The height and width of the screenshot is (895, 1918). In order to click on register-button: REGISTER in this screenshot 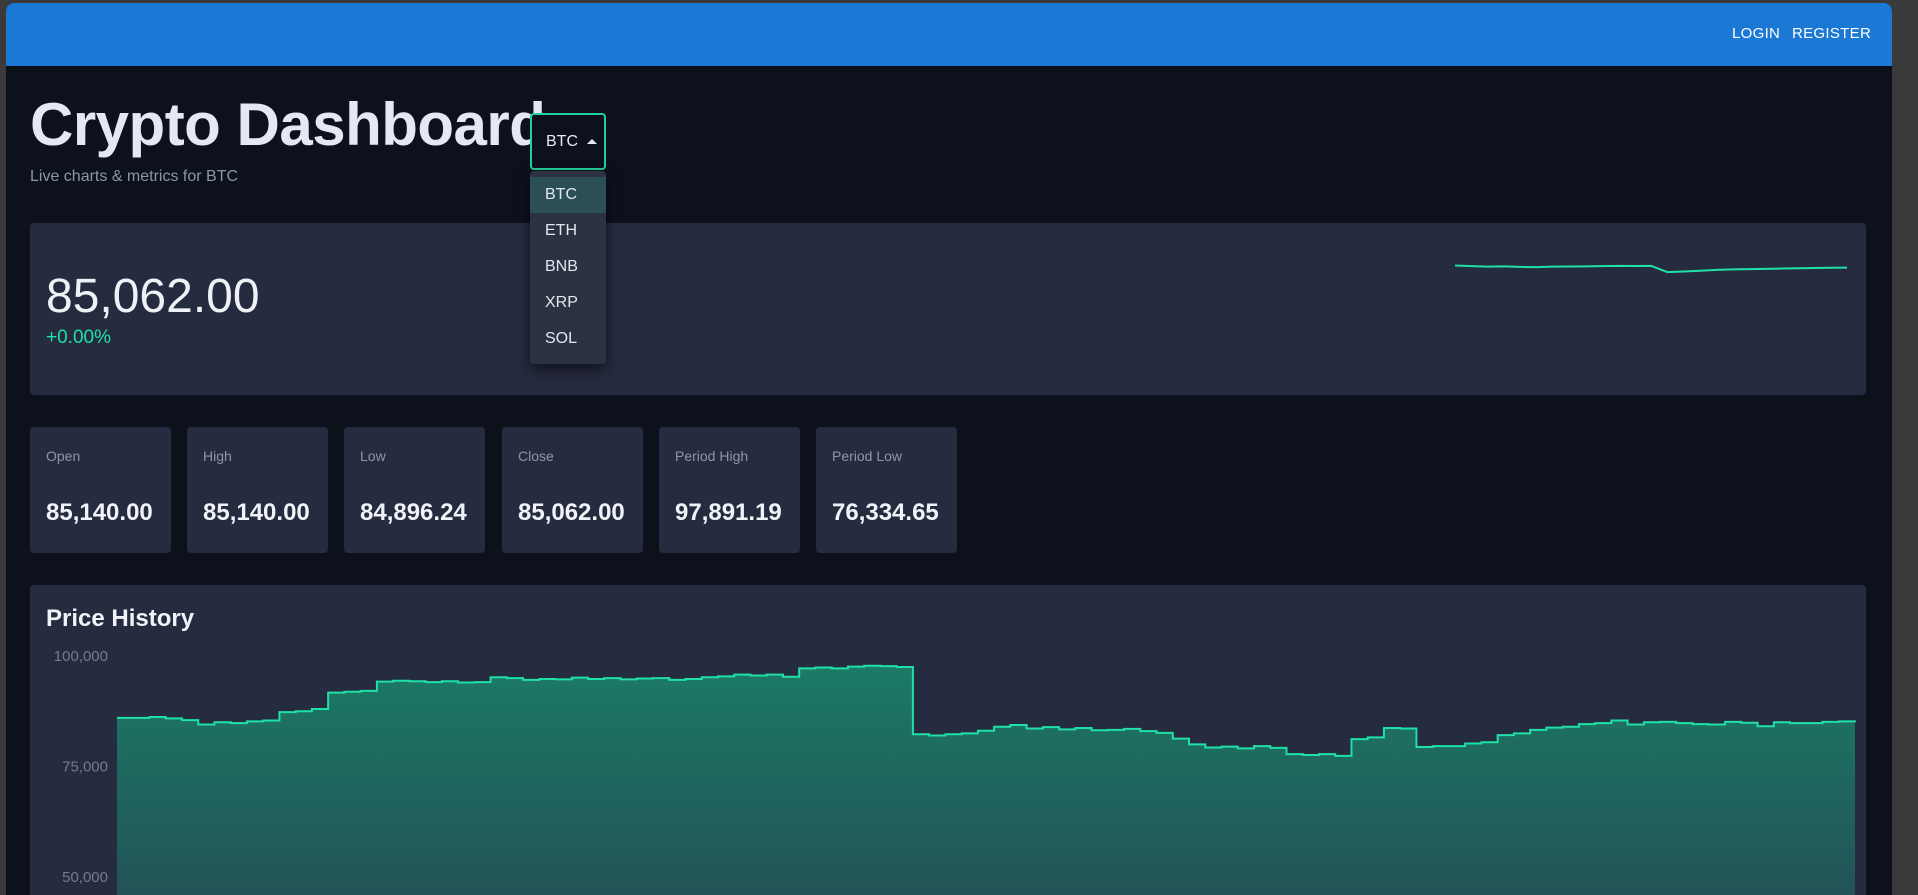, I will do `click(1831, 33)`.